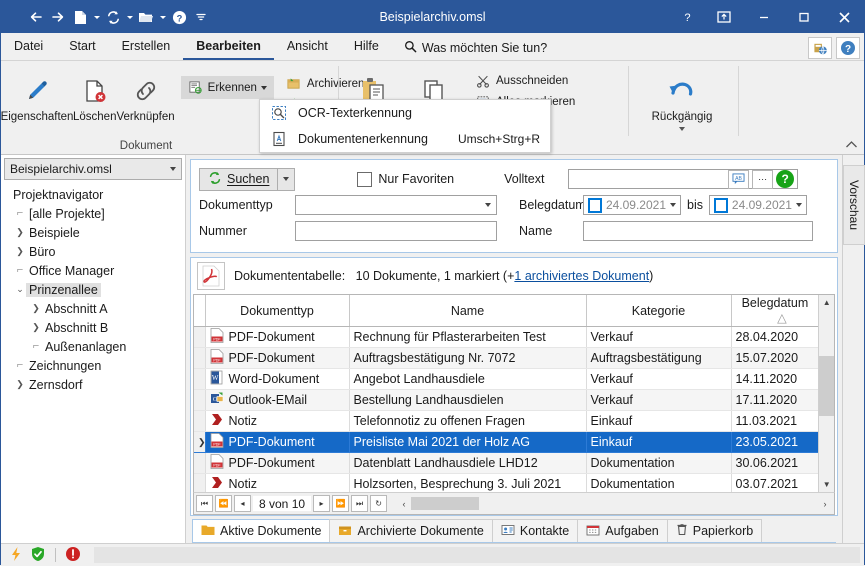  I want to click on help-icon: ?, so click(179, 17).